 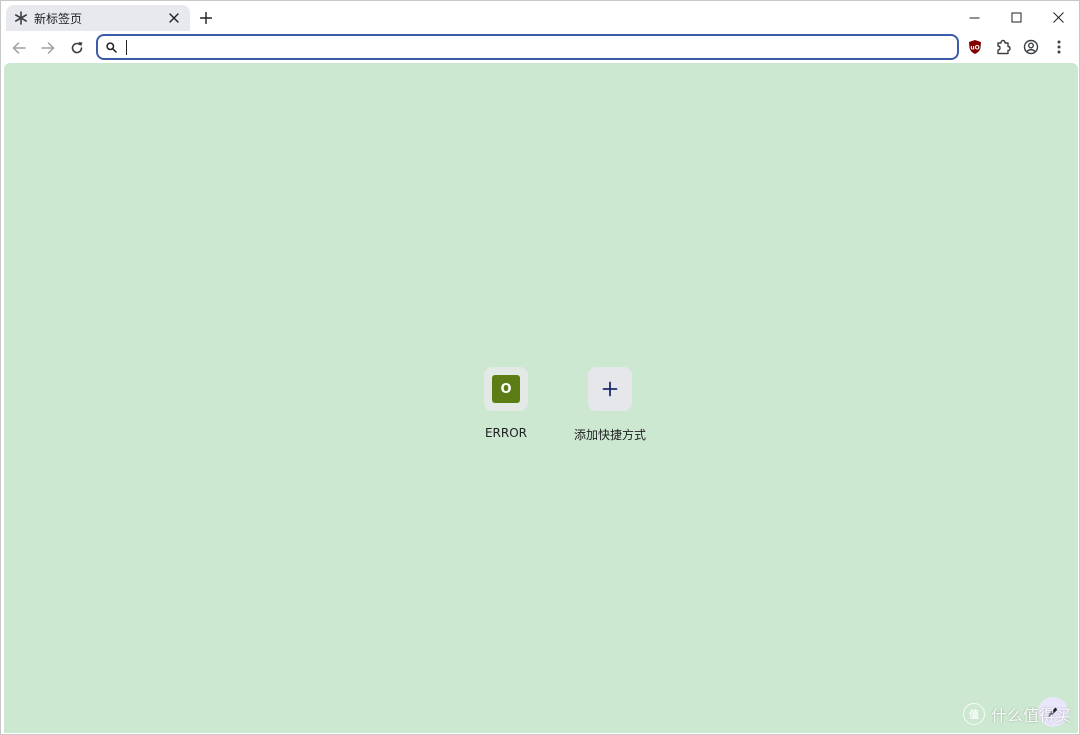 I want to click on new-tab-button, so click(x=206, y=18).